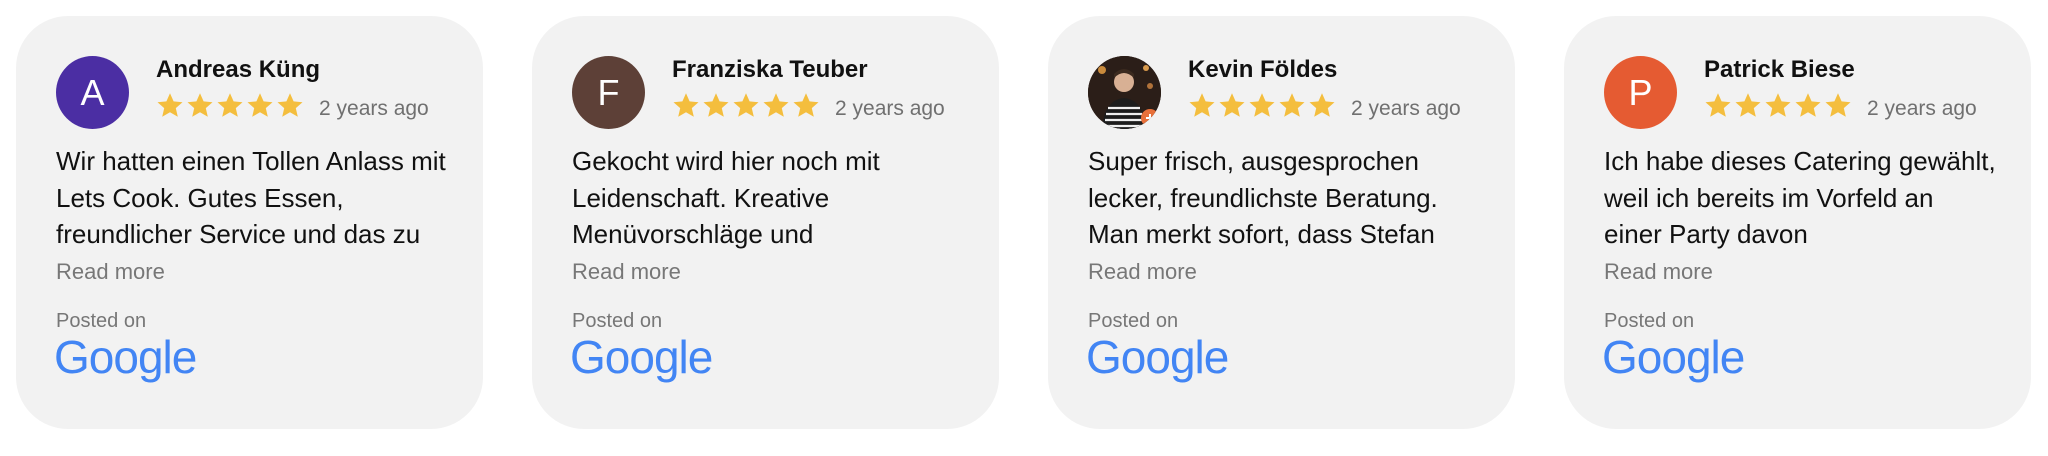 Image resolution: width=2048 pixels, height=456 pixels. I want to click on avatar-photo, so click(1124, 92).